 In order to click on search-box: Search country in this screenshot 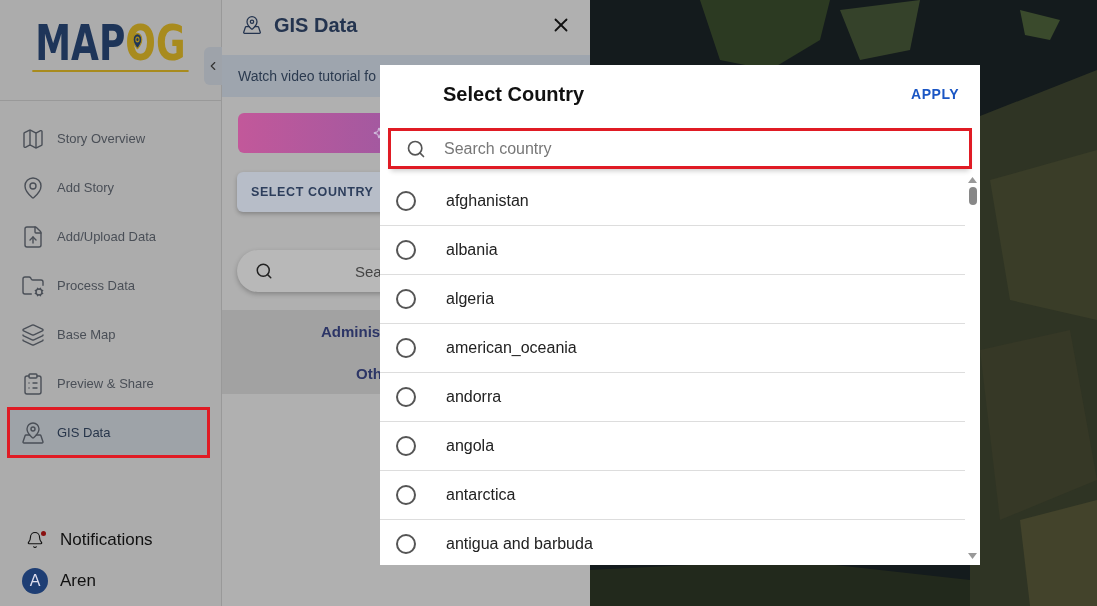, I will do `click(680, 148)`.